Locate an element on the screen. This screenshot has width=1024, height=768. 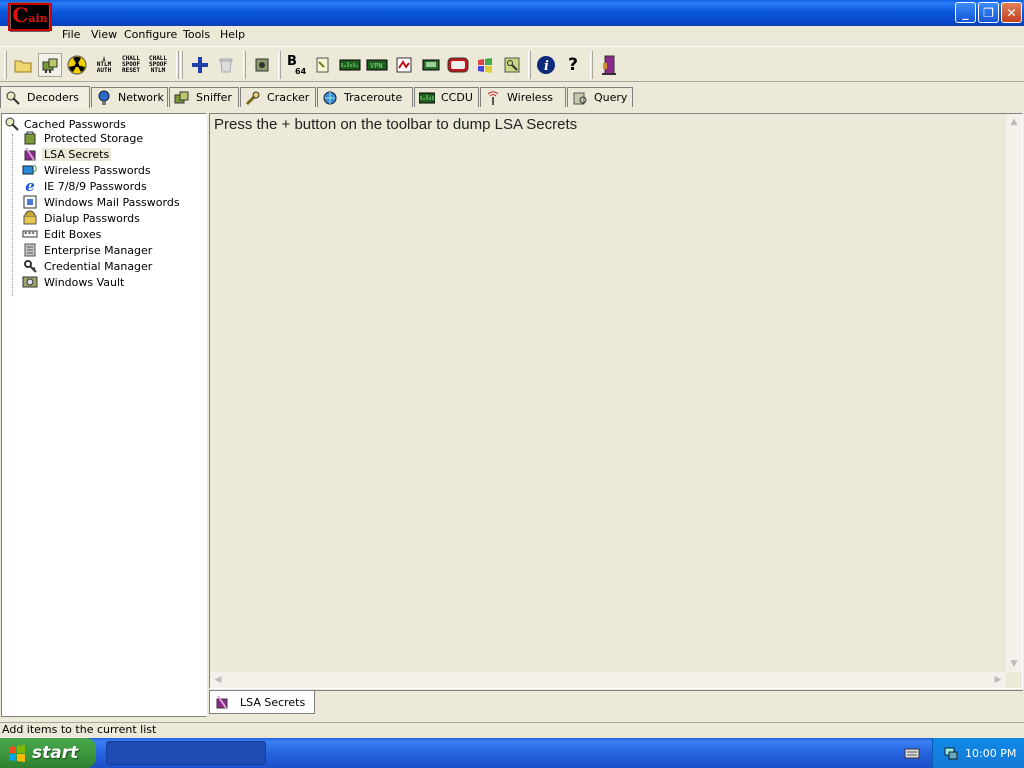
tree-item-ie-passwords: e IE 7/8/9 Passwords is located at coordinates (85, 186).